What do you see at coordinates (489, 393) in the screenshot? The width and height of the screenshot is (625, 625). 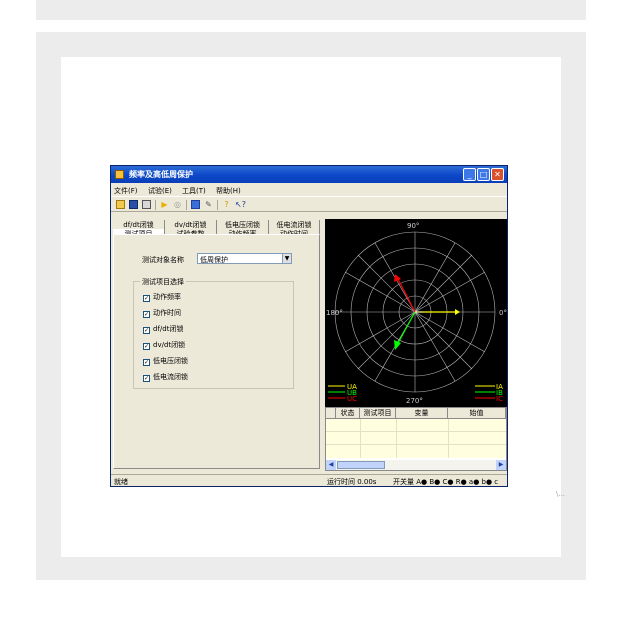 I see `legend-current: IA IB IC` at bounding box center [489, 393].